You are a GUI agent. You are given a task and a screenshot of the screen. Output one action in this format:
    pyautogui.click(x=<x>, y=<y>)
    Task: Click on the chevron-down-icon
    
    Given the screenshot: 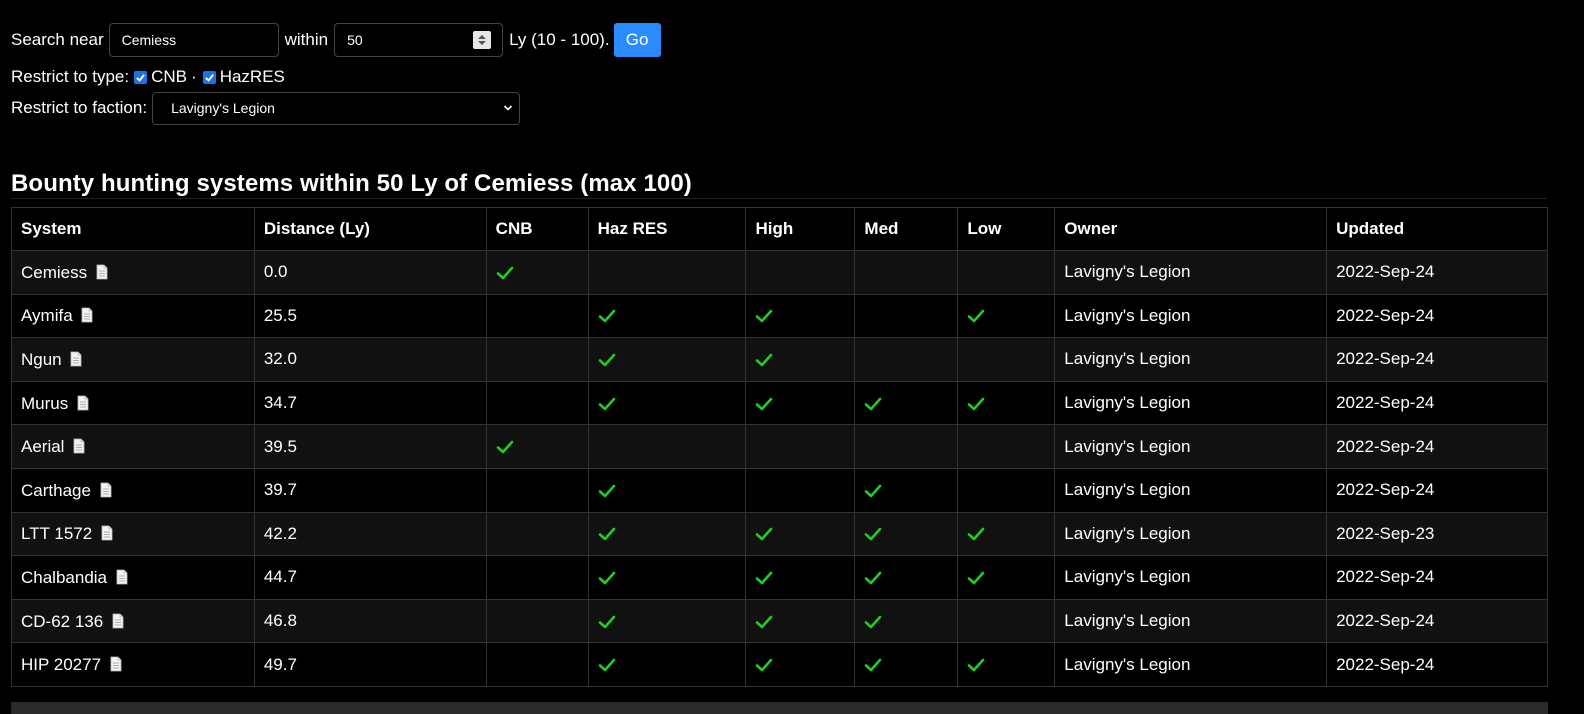 What is the action you would take?
    pyautogui.click(x=508, y=108)
    